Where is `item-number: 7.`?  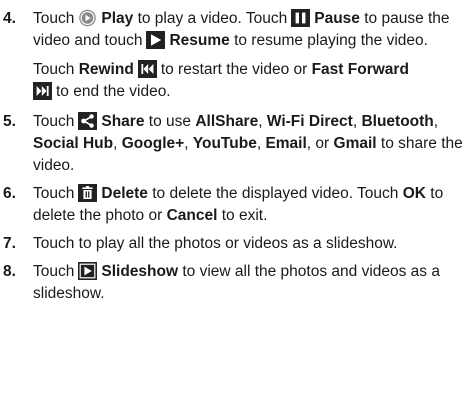 item-number: 7. is located at coordinates (9, 243).